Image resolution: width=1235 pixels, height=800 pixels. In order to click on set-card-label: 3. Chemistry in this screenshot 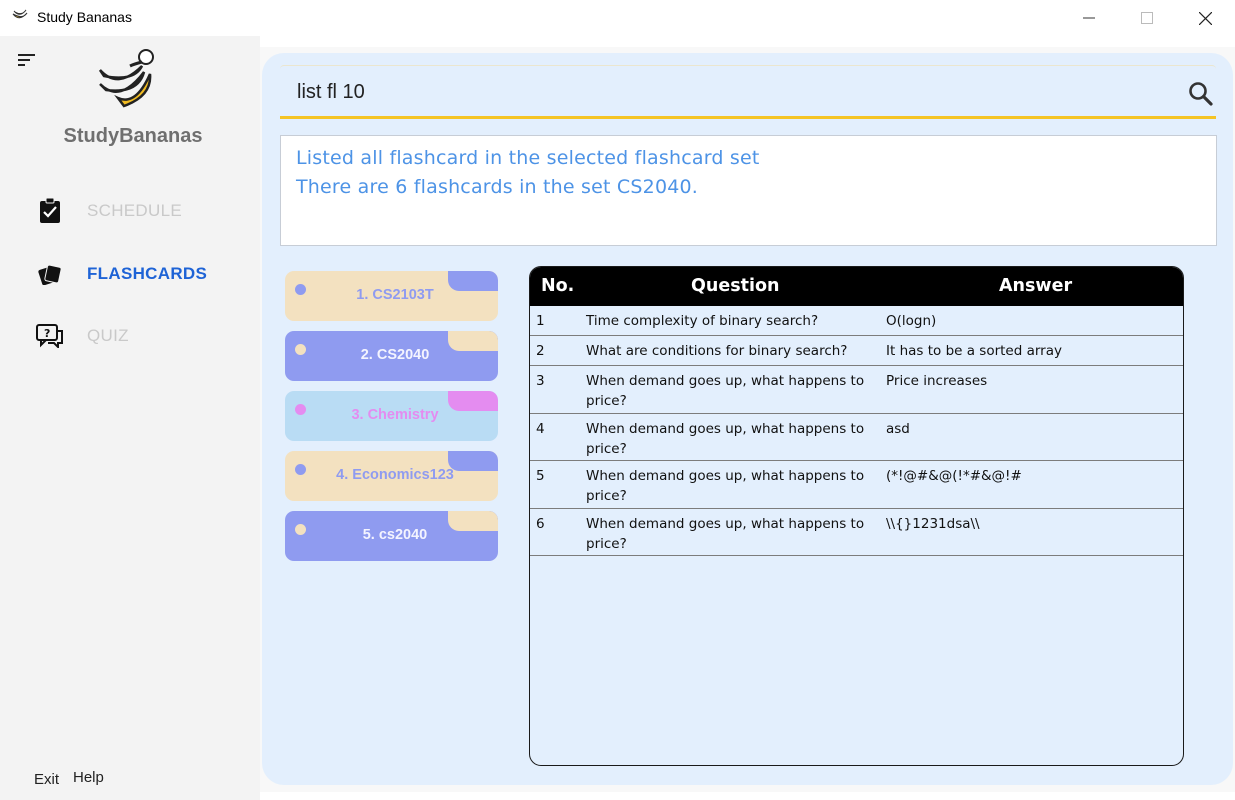, I will do `click(395, 415)`.